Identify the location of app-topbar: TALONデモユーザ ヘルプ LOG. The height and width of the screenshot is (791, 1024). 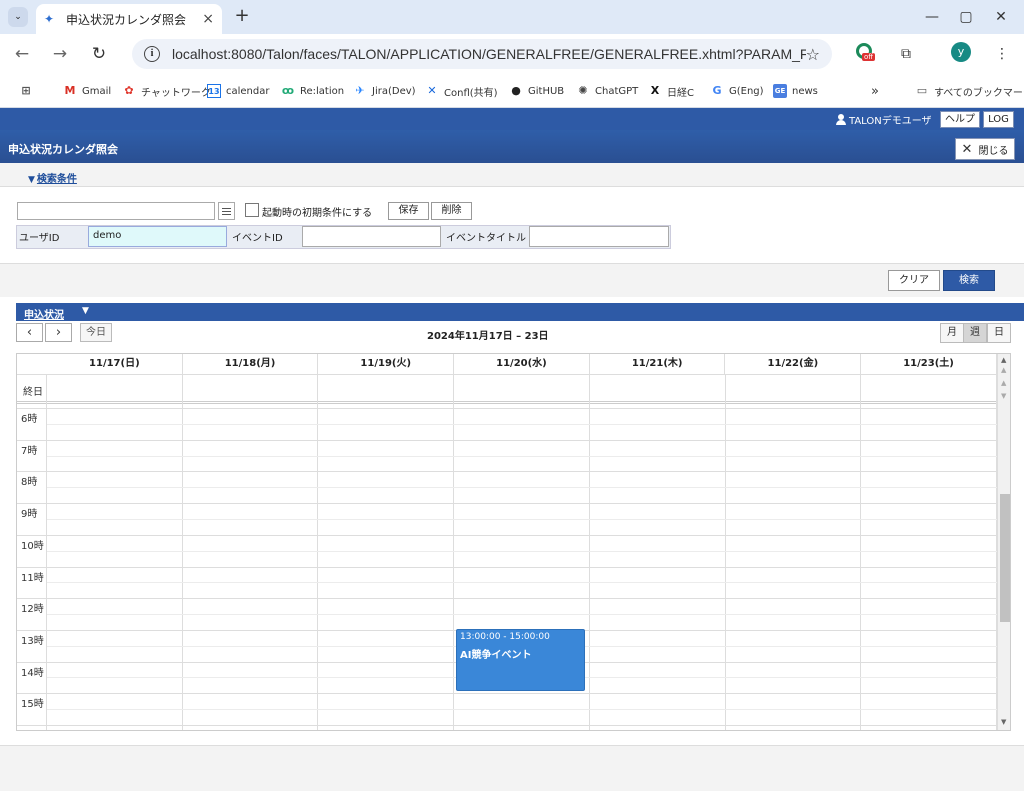
(512, 119).